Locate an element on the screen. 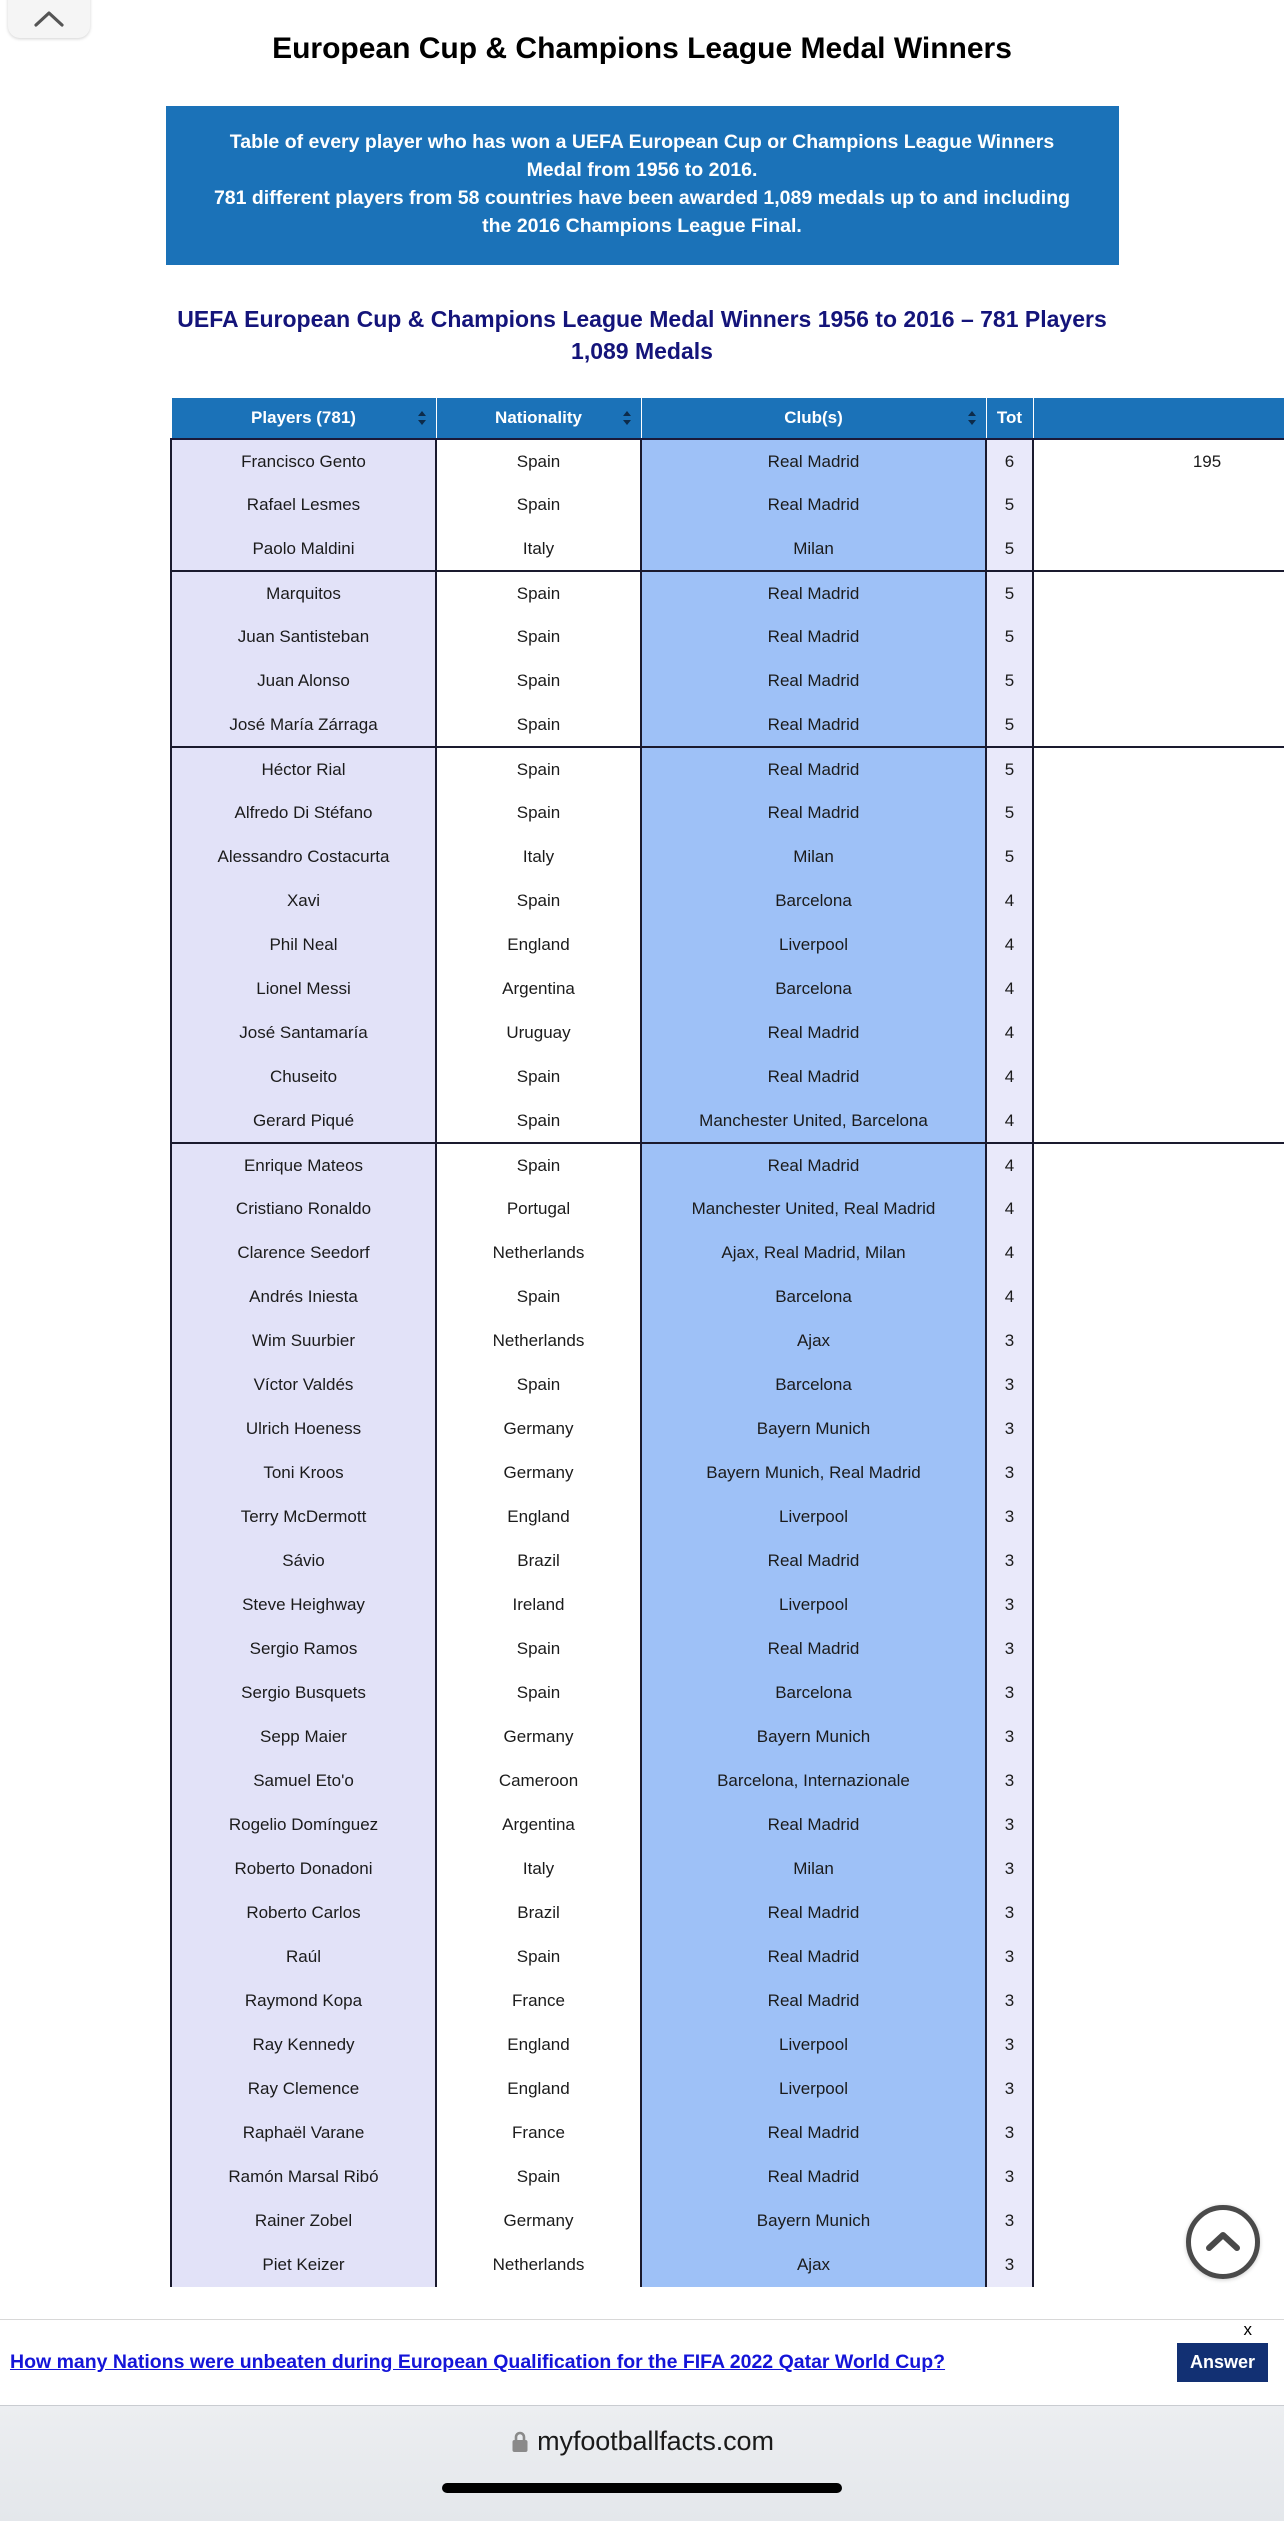 This screenshot has width=1284, height=2521. cell-player: Chuseito is located at coordinates (303, 1077).